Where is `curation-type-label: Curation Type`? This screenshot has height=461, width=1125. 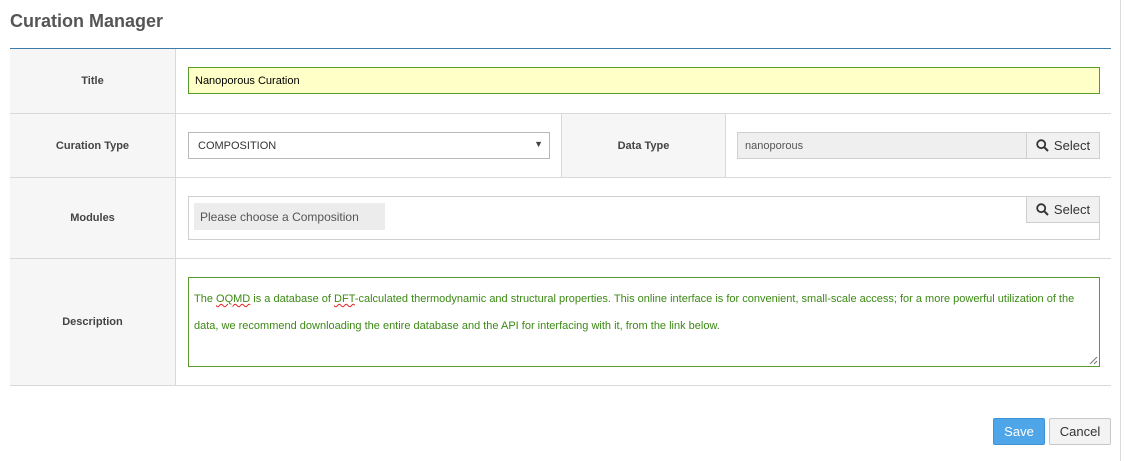 curation-type-label: Curation Type is located at coordinates (93, 145).